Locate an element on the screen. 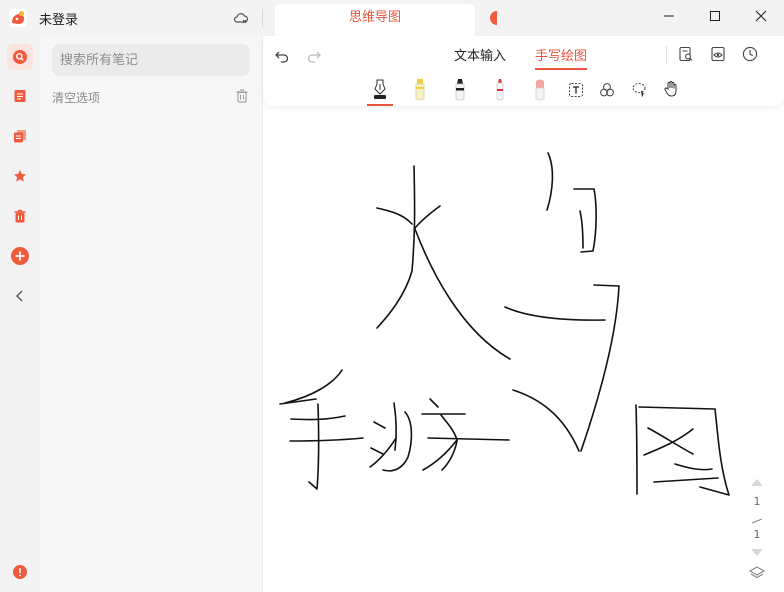  history-button is located at coordinates (750, 54).